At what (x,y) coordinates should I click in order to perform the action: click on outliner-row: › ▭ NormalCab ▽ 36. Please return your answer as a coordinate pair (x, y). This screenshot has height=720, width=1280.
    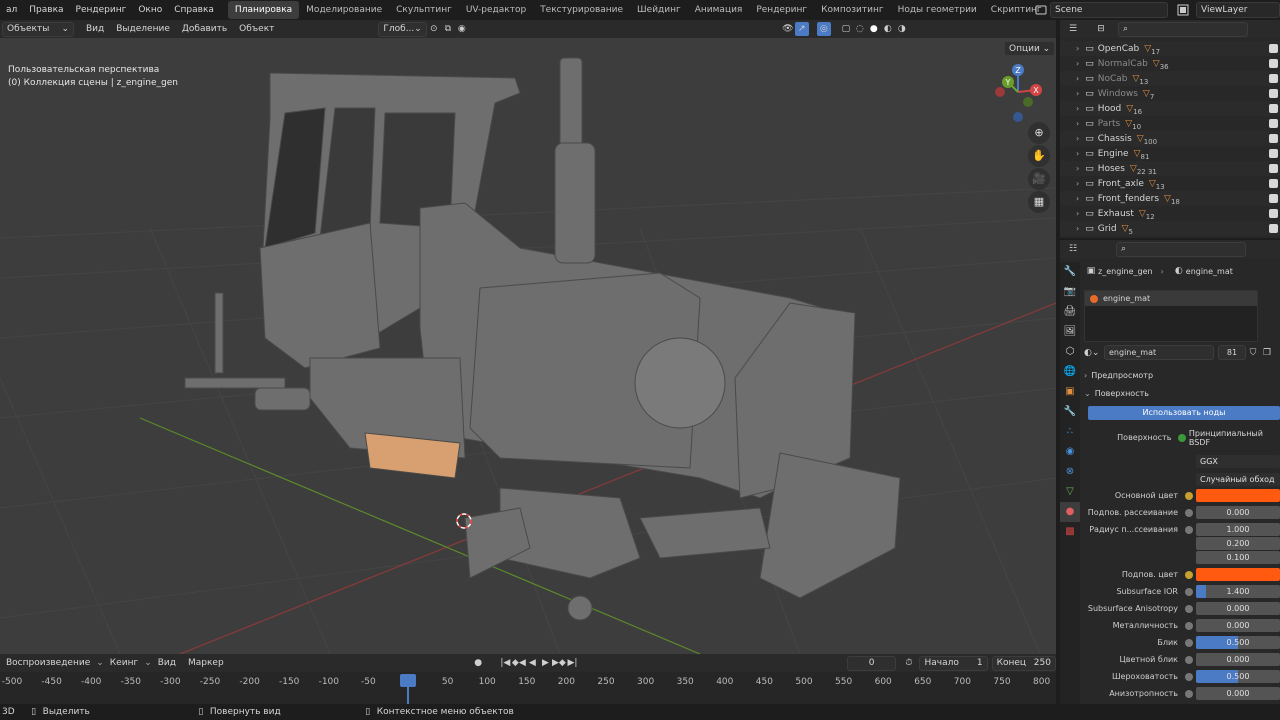
    Looking at the image, I should click on (1170, 63).